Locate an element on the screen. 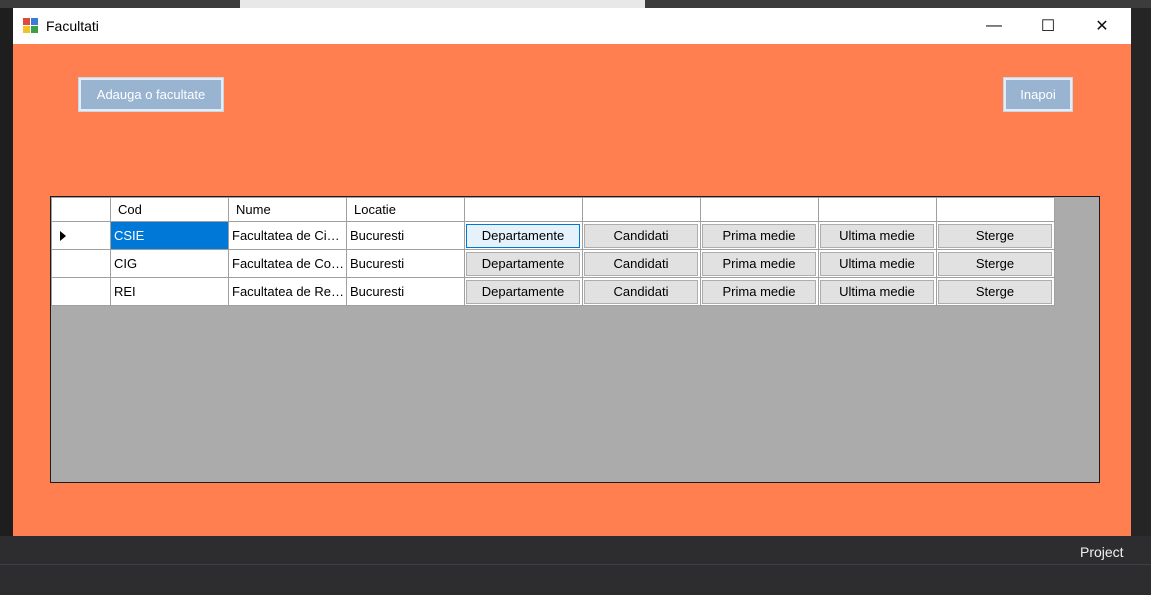  app-icon is located at coordinates (31, 26).